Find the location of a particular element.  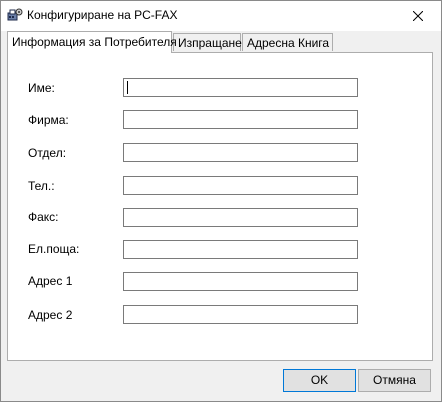

window-title: Конфигуриране на PC-FAX is located at coordinates (102, 15).